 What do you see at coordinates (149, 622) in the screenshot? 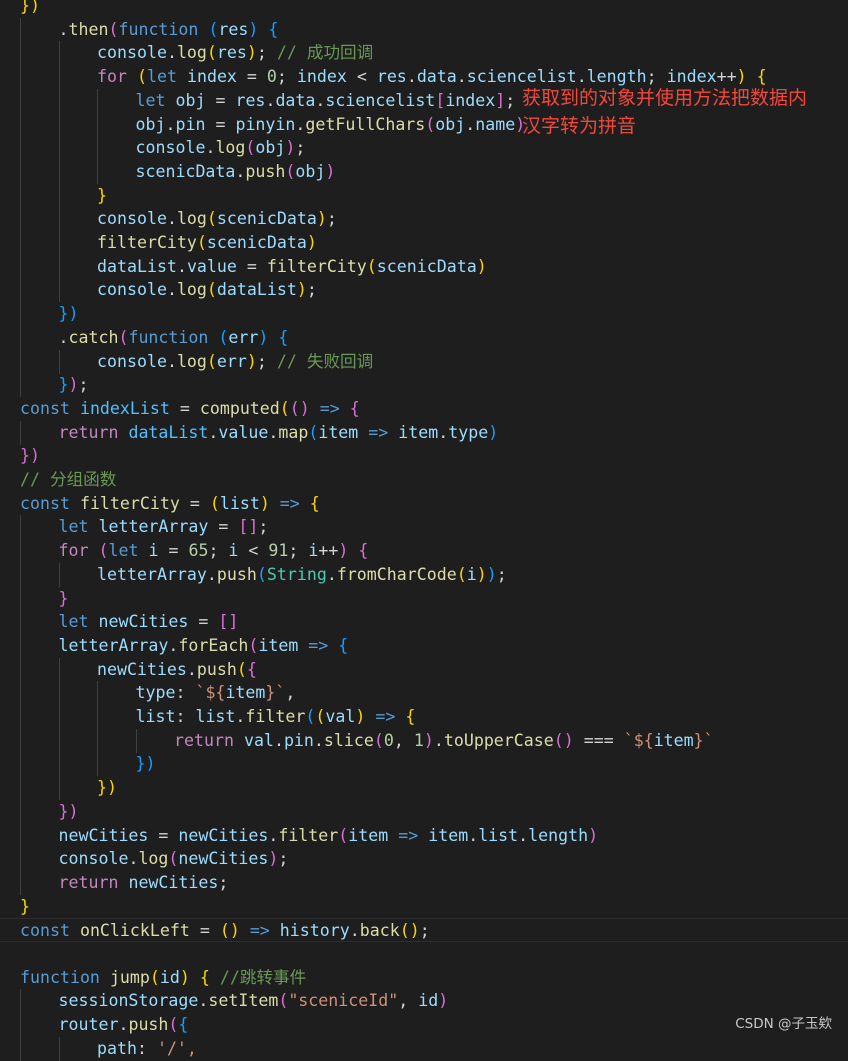
I see `code-text: let newCities = []` at bounding box center [149, 622].